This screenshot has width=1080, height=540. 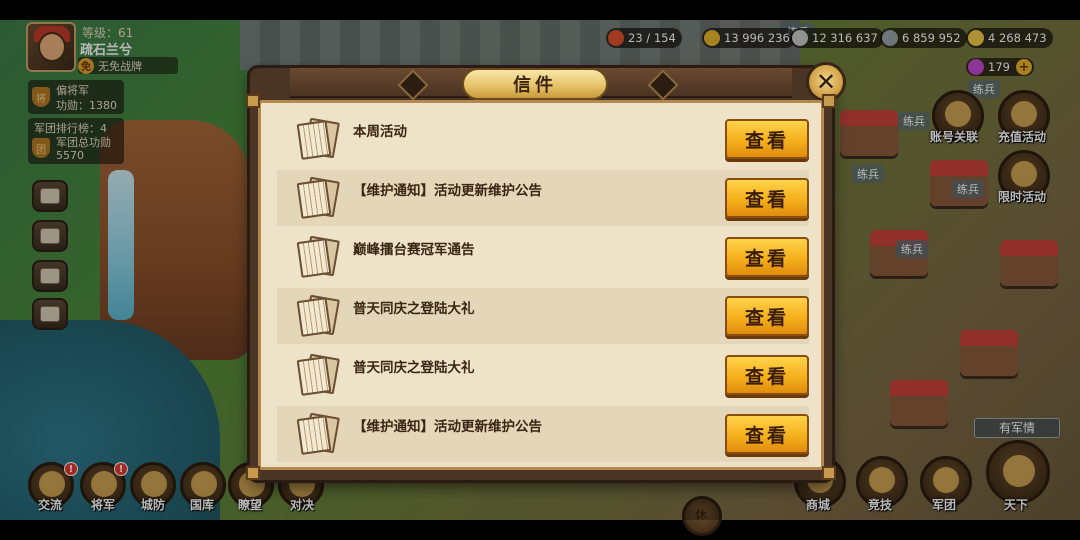 I want to click on close-icon: ✕, so click(x=826, y=82).